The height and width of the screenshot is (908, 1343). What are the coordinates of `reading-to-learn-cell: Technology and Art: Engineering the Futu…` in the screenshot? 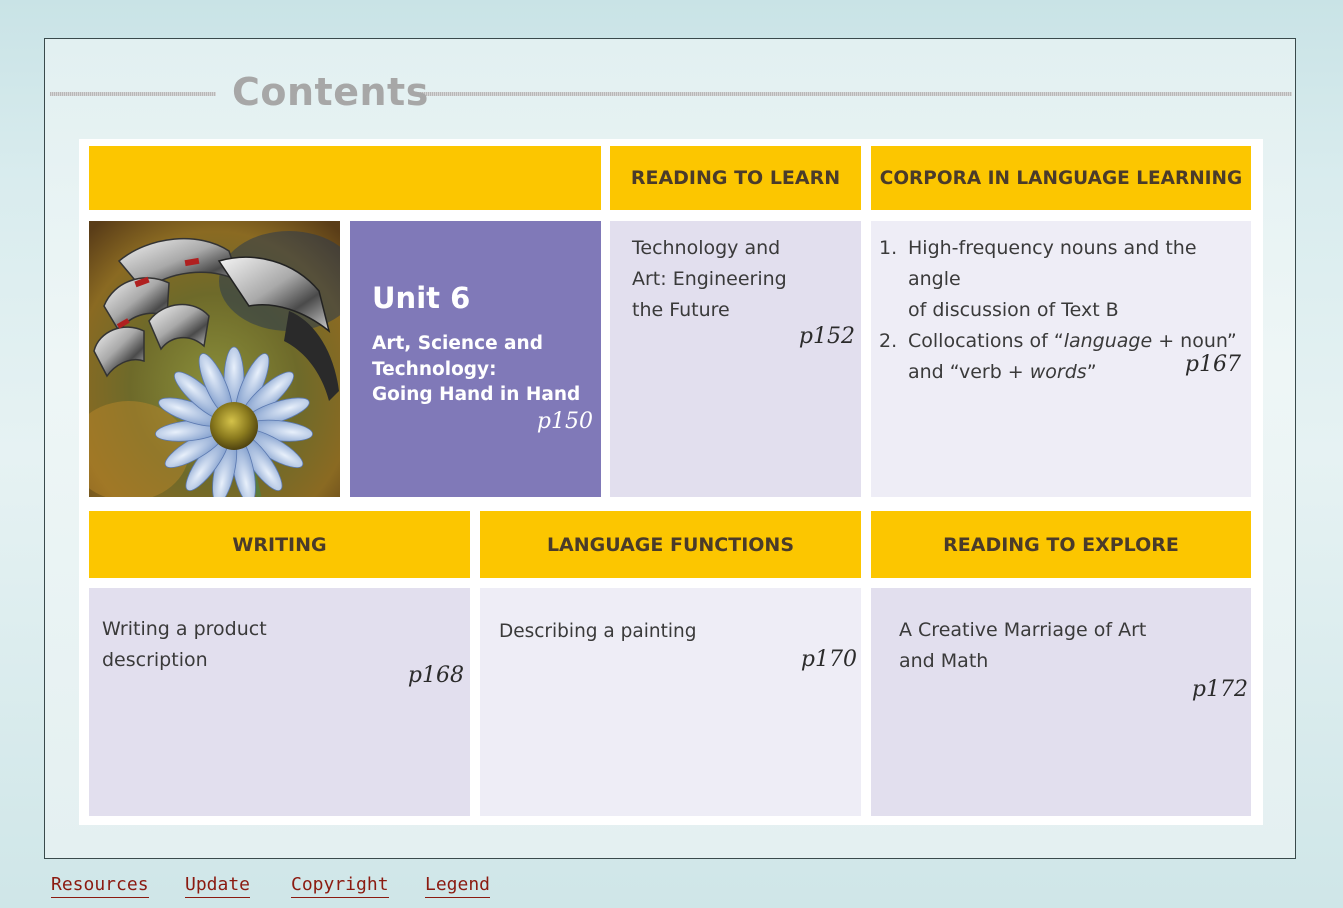 It's located at (735, 359).